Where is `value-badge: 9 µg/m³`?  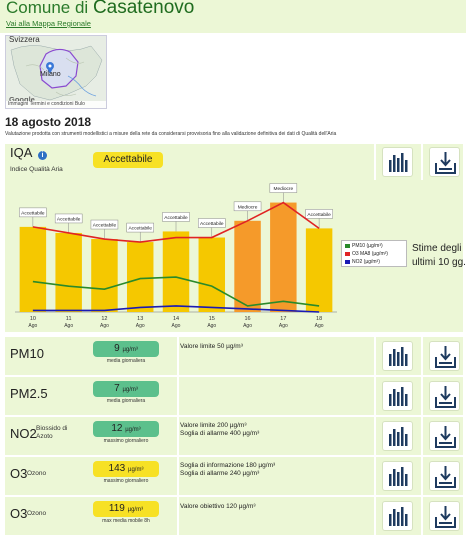 value-badge: 9 µg/m³ is located at coordinates (126, 349).